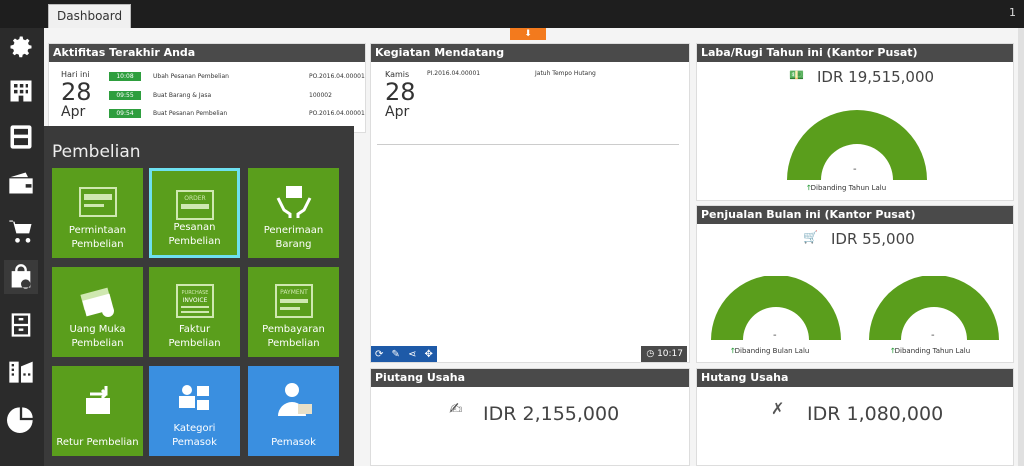 This screenshot has width=1024, height=466. Describe the element at coordinates (565, 73) in the screenshot. I see `event-desc: Jatuh Tempo Hutang` at that location.